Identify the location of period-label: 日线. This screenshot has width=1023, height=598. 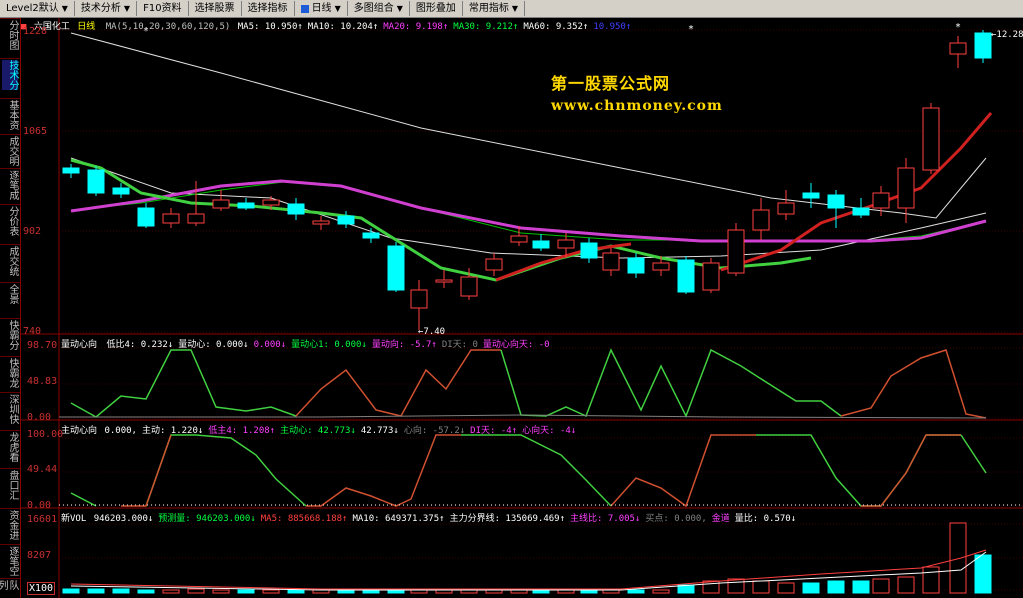
(86, 27).